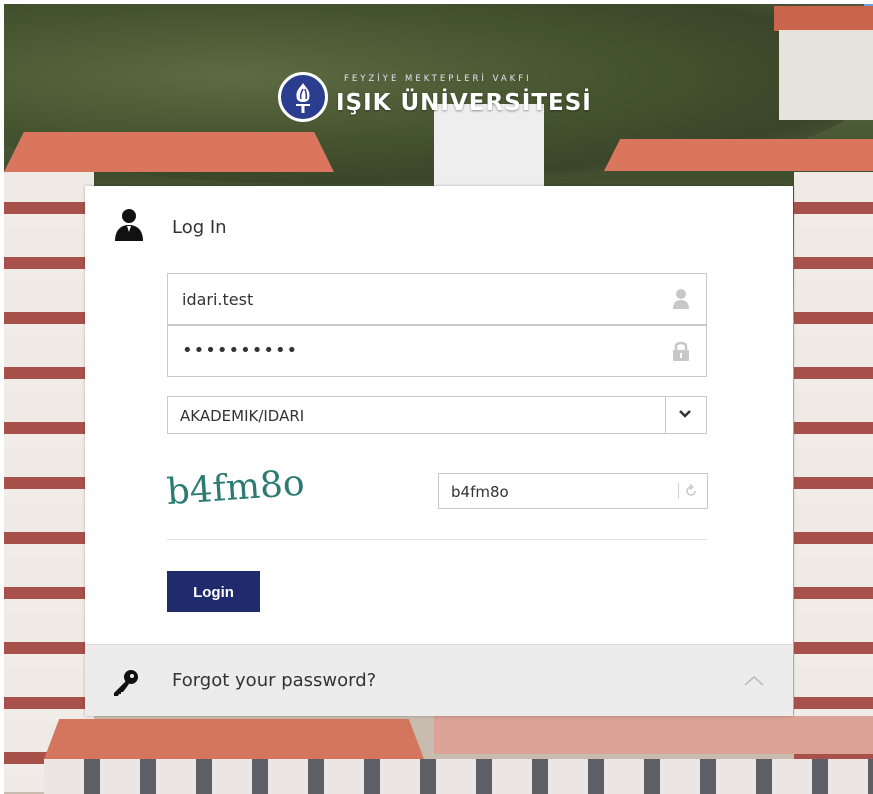 This screenshot has height=794, width=873. What do you see at coordinates (49, 482) in the screenshot?
I see `building-left` at bounding box center [49, 482].